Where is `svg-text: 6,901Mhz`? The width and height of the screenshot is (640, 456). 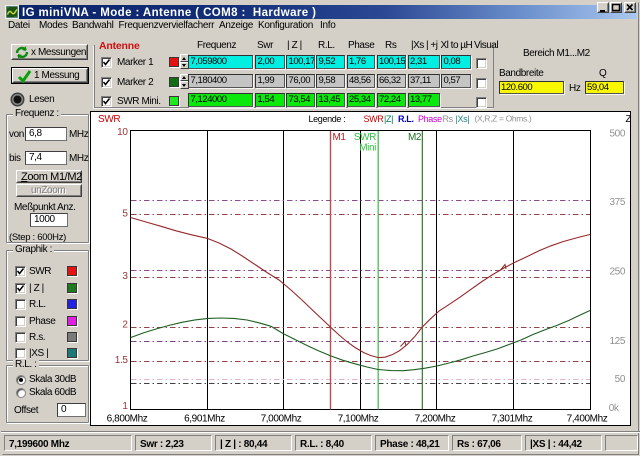
svg-text: 6,901Mhz is located at coordinates (204, 419).